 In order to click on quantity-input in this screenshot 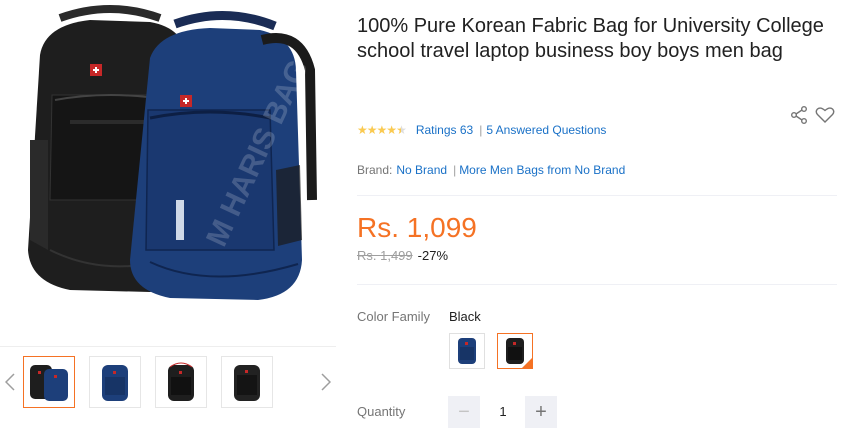, I will do `click(503, 412)`.